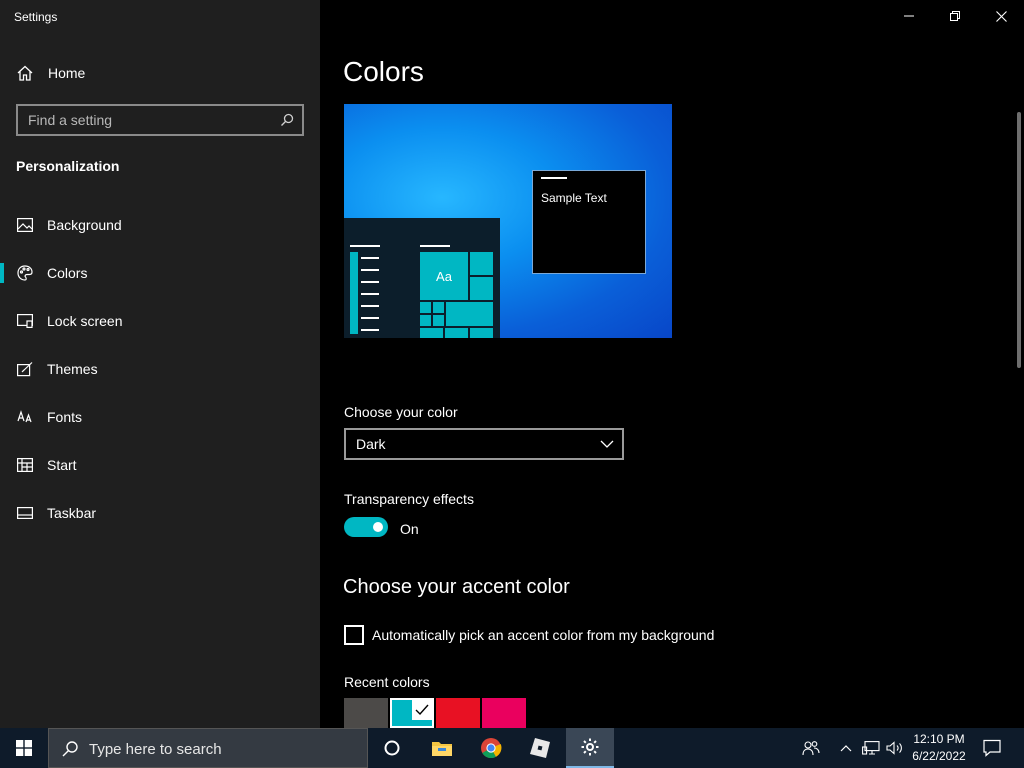 The image size is (1024, 768). Describe the element at coordinates (456, 587) in the screenshot. I see `accent-color-heading: Choose your accent color` at that location.